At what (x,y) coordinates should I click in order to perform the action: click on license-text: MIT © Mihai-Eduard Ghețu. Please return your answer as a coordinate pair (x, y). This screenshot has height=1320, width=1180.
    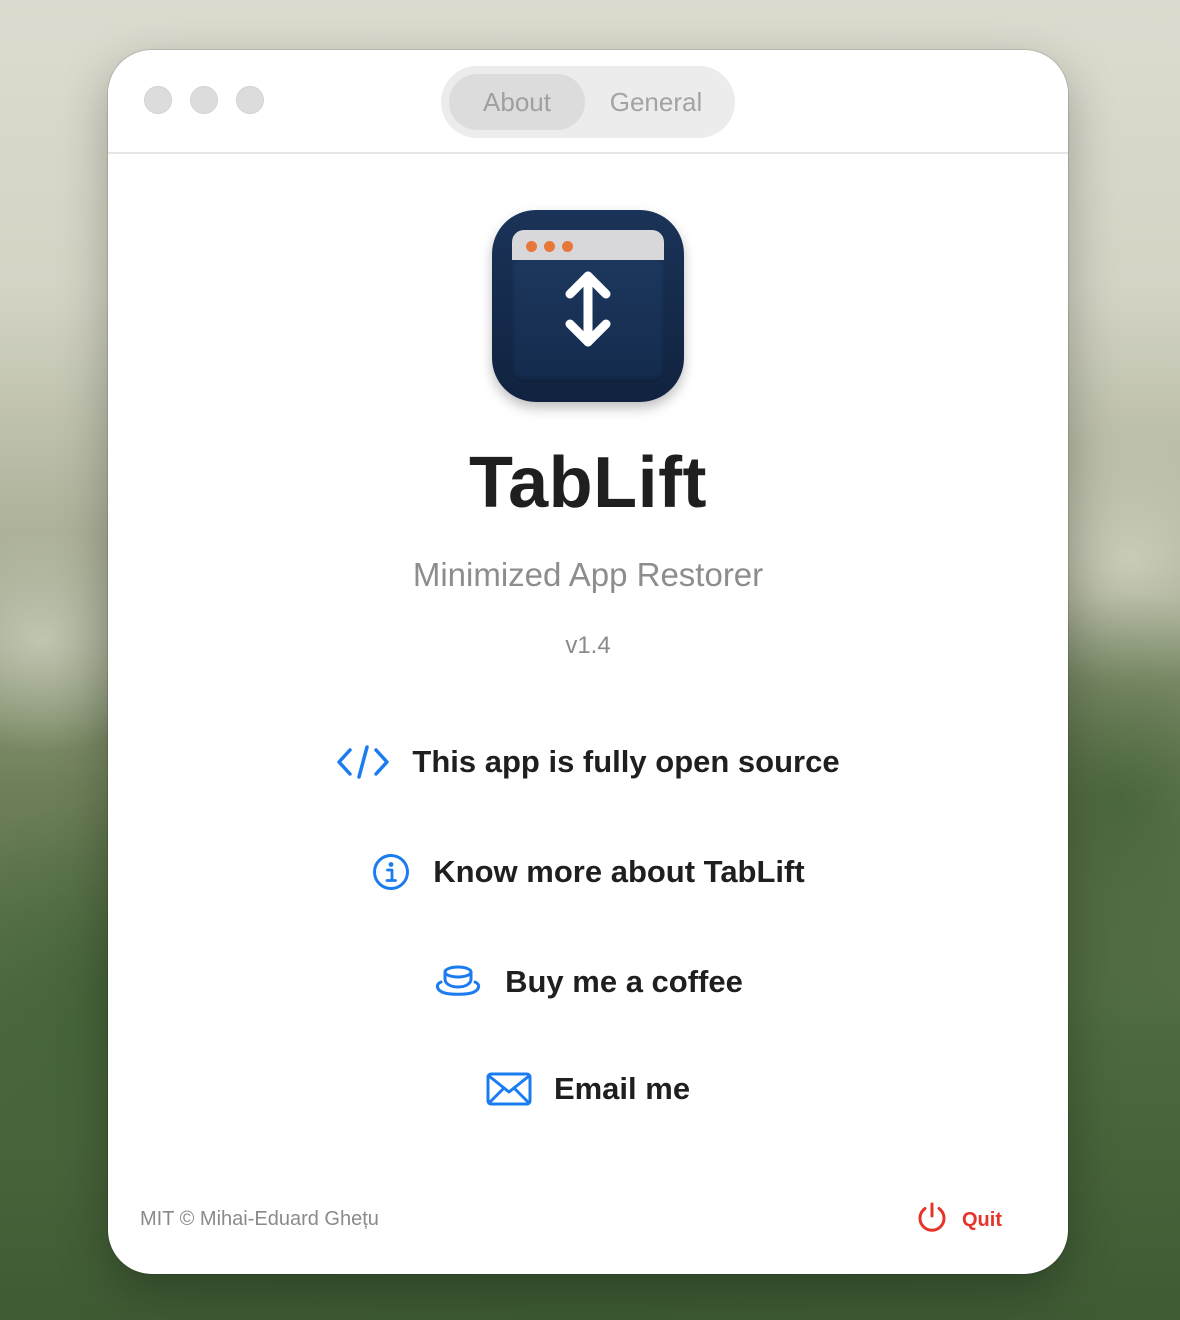
    Looking at the image, I should click on (259, 1219).